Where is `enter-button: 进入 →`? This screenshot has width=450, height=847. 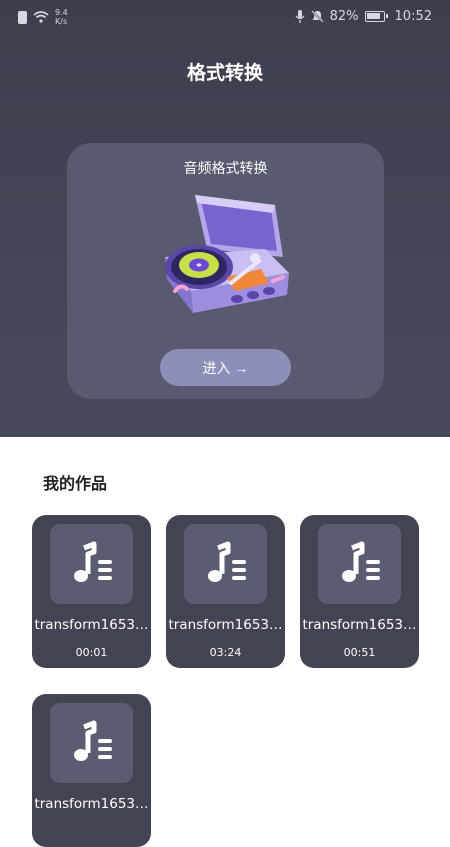 enter-button: 进入 → is located at coordinates (225, 367).